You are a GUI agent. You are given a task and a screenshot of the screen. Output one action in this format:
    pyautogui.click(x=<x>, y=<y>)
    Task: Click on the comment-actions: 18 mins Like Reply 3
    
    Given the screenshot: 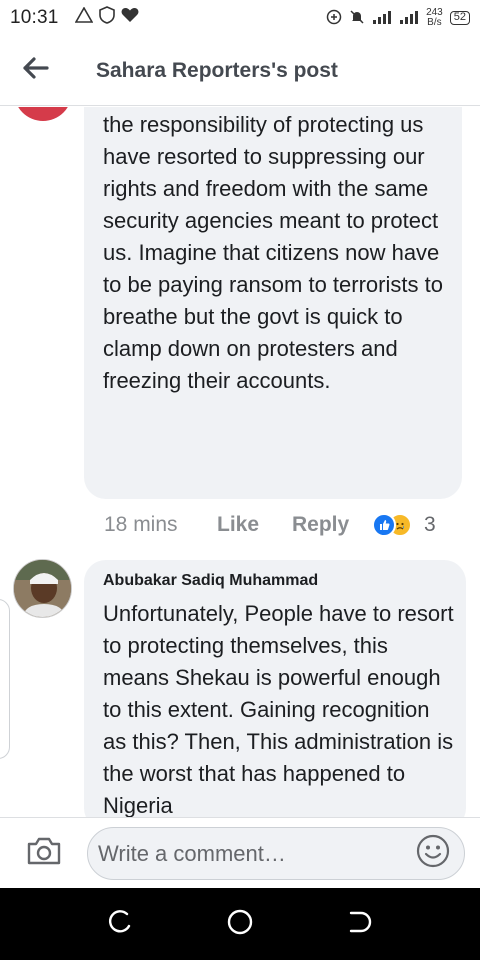 What is the action you would take?
    pyautogui.click(x=284, y=525)
    